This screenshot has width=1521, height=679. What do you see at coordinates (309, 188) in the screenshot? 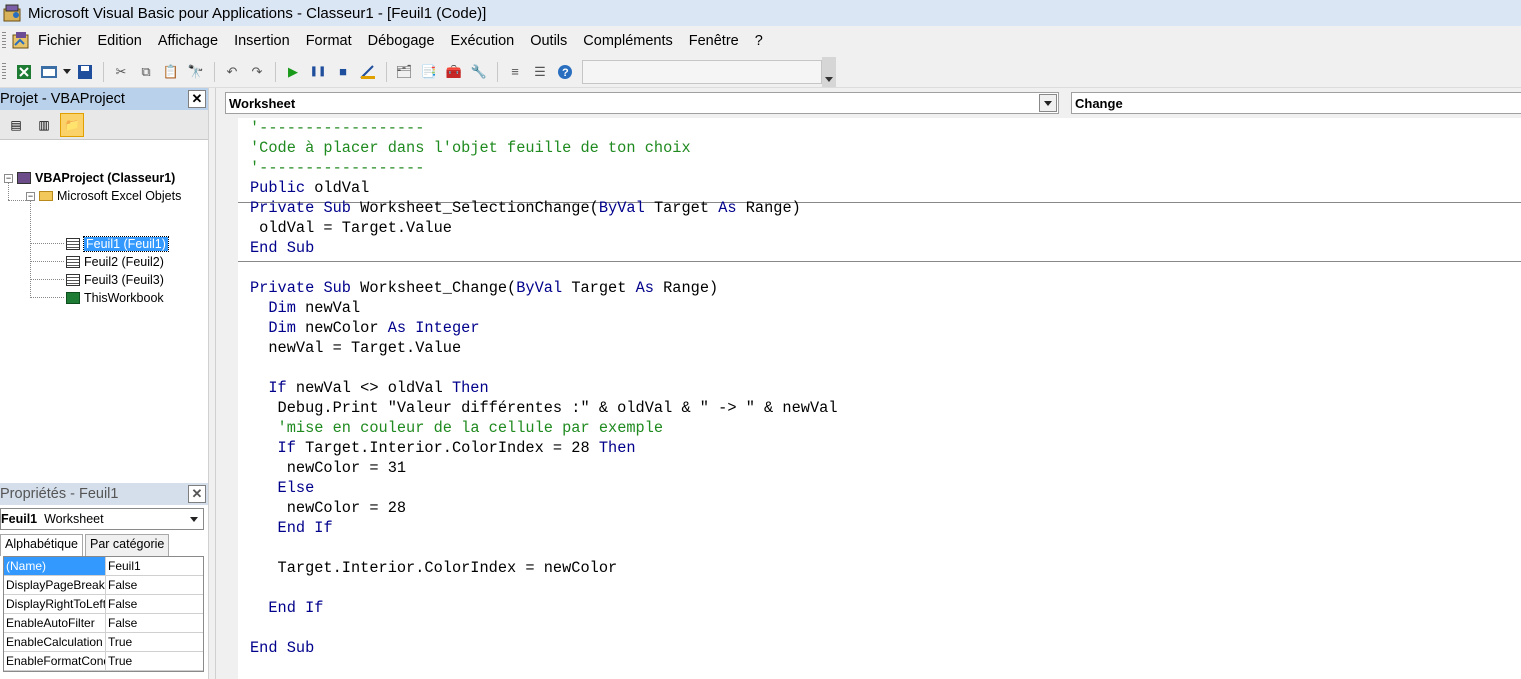
I see `code-line: Public oldVal` at bounding box center [309, 188].